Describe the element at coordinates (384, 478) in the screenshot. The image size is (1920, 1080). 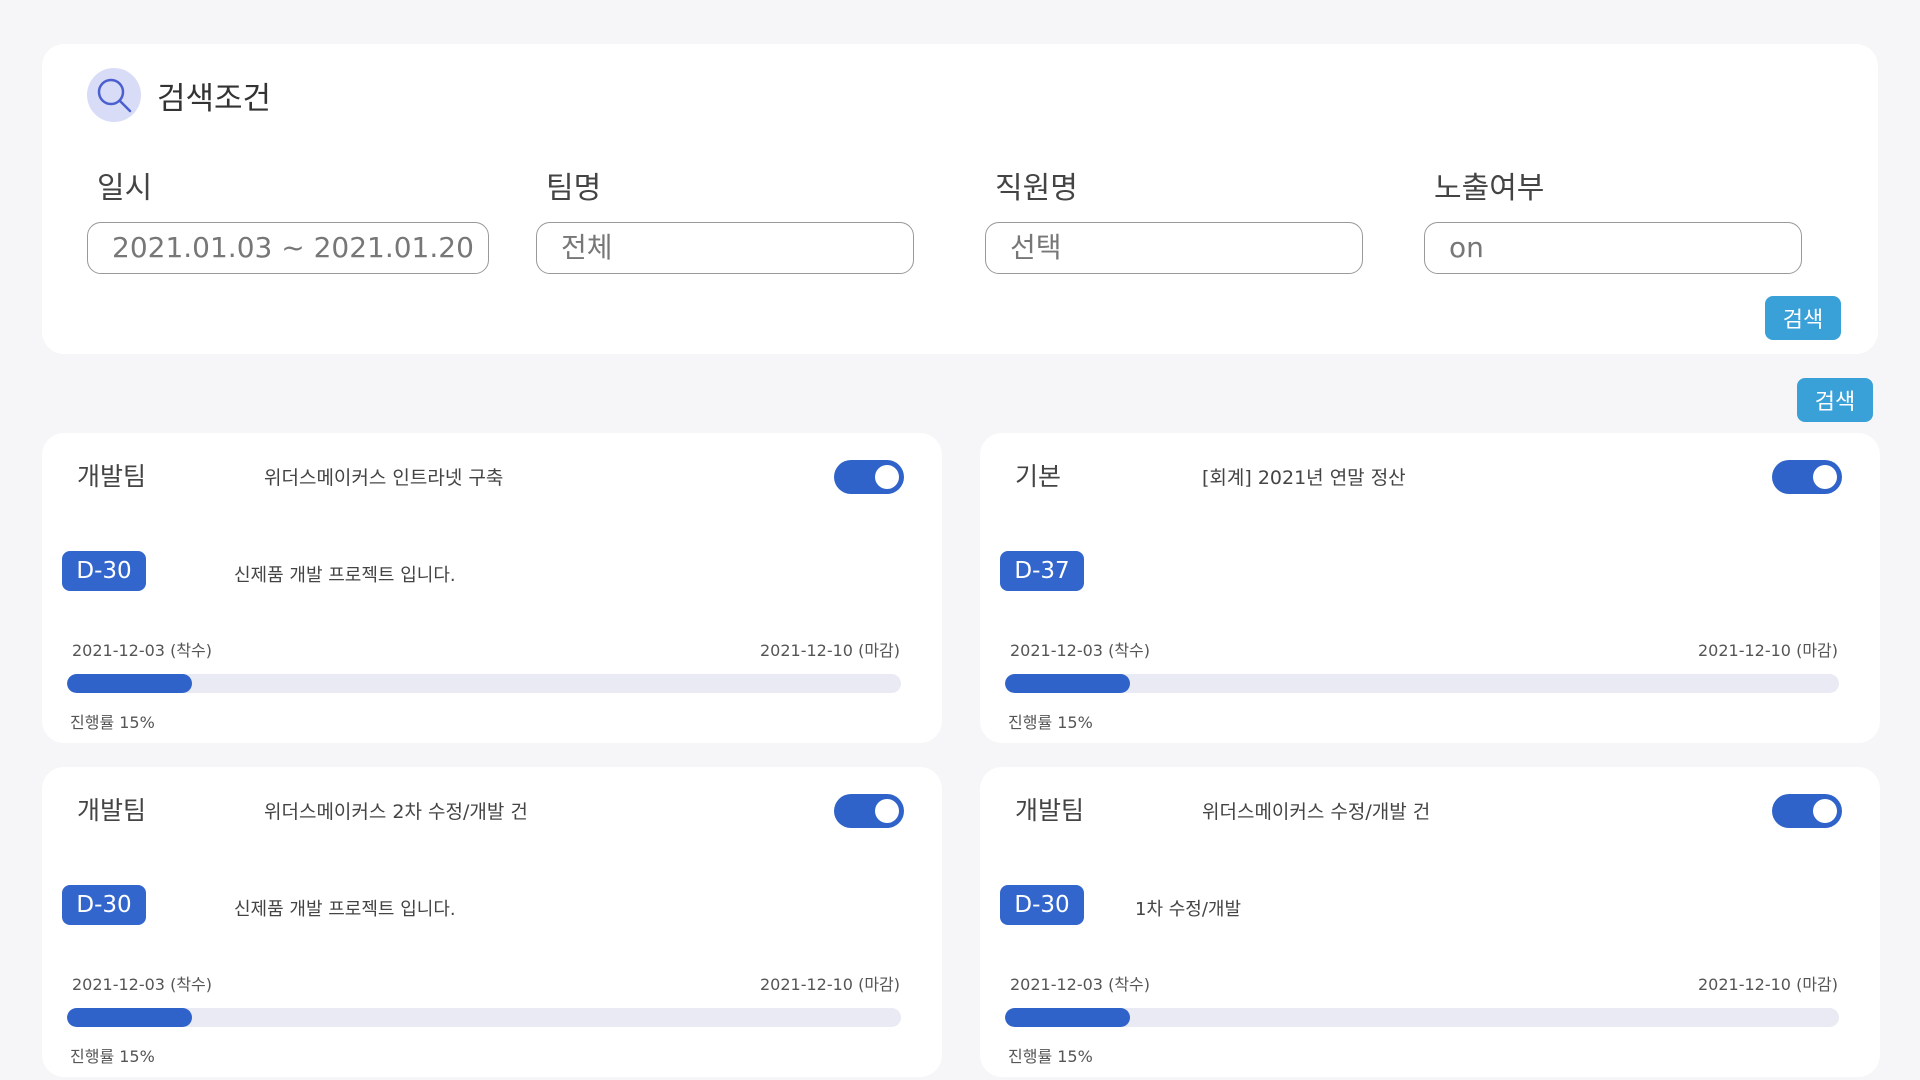
I see `card-title: 위더스메이커스 인트라넷 구축` at that location.